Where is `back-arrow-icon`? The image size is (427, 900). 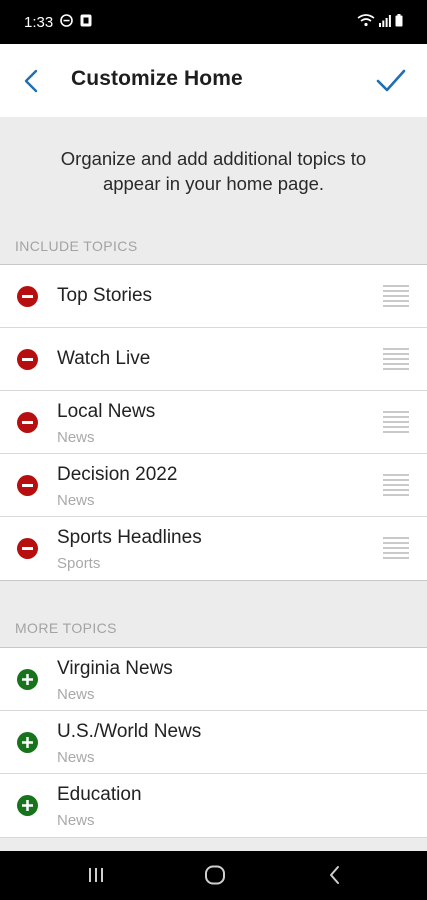 back-arrow-icon is located at coordinates (334, 875).